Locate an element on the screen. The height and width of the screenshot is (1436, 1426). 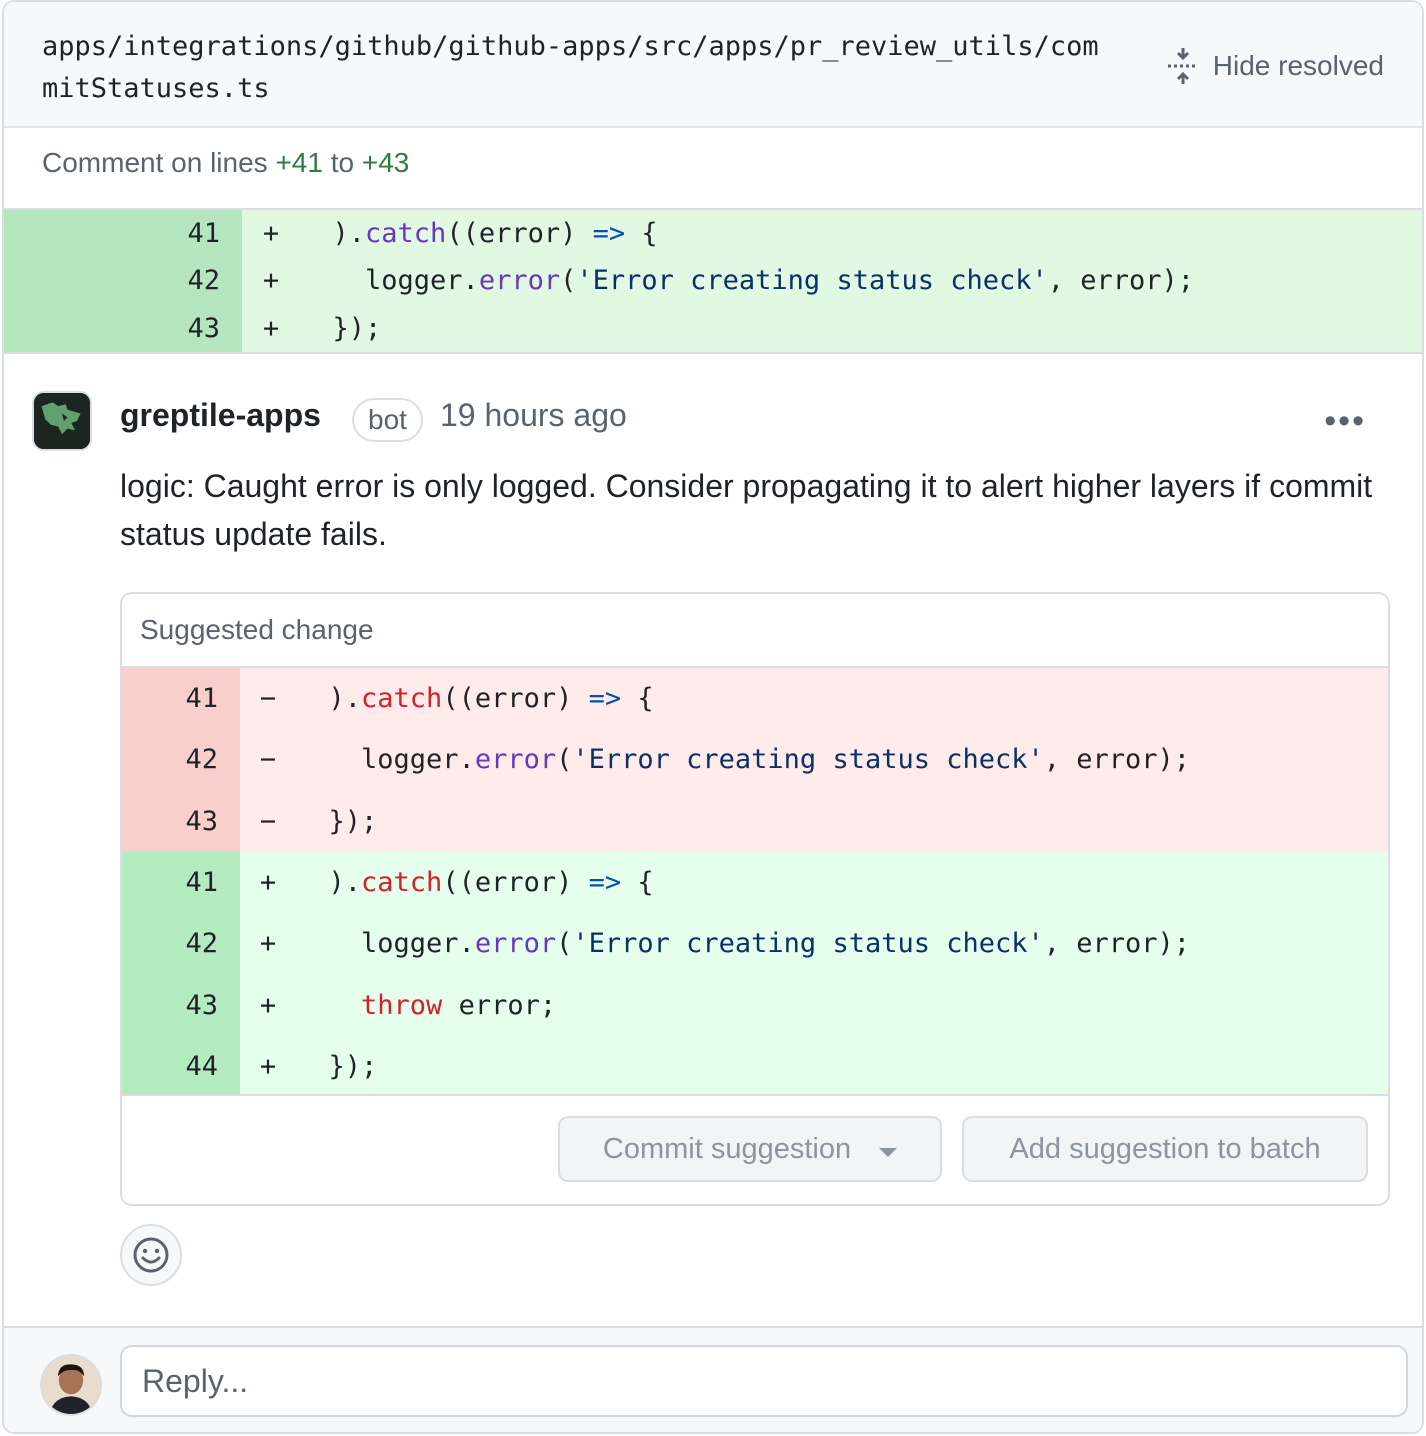
bot-badge: bot is located at coordinates (387, 420).